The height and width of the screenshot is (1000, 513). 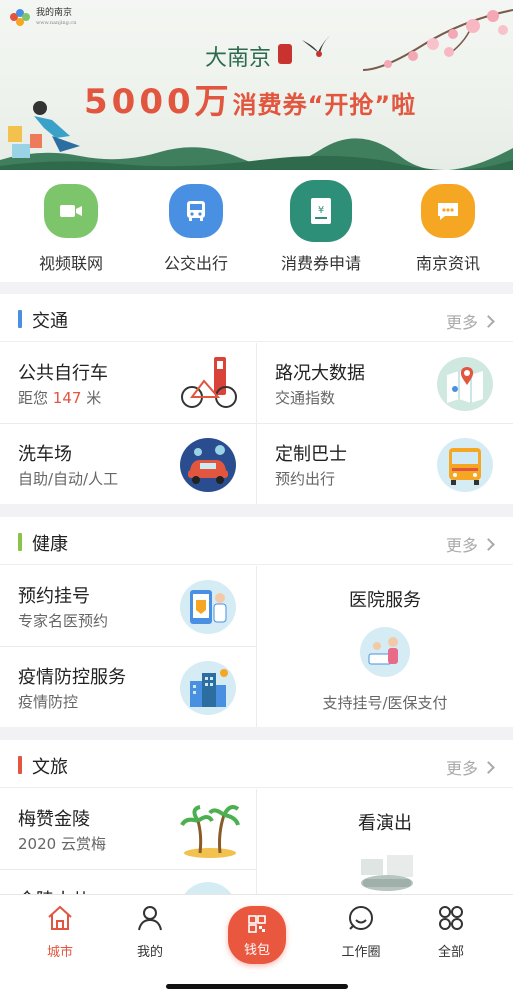 I want to click on tab-all: 全部, so click(x=451, y=931).